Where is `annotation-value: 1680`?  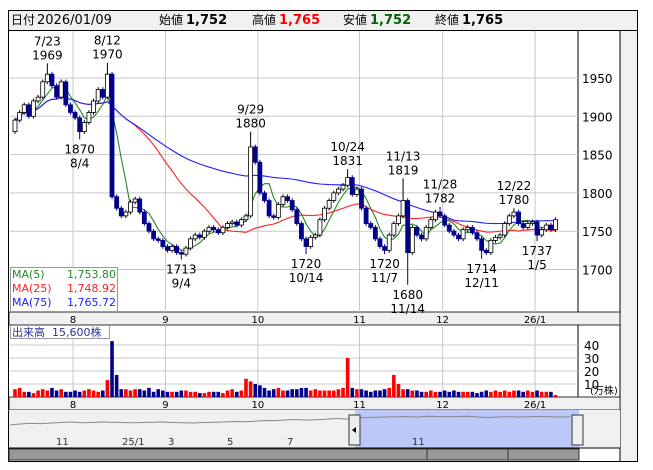 annotation-value: 1680 is located at coordinates (407, 295).